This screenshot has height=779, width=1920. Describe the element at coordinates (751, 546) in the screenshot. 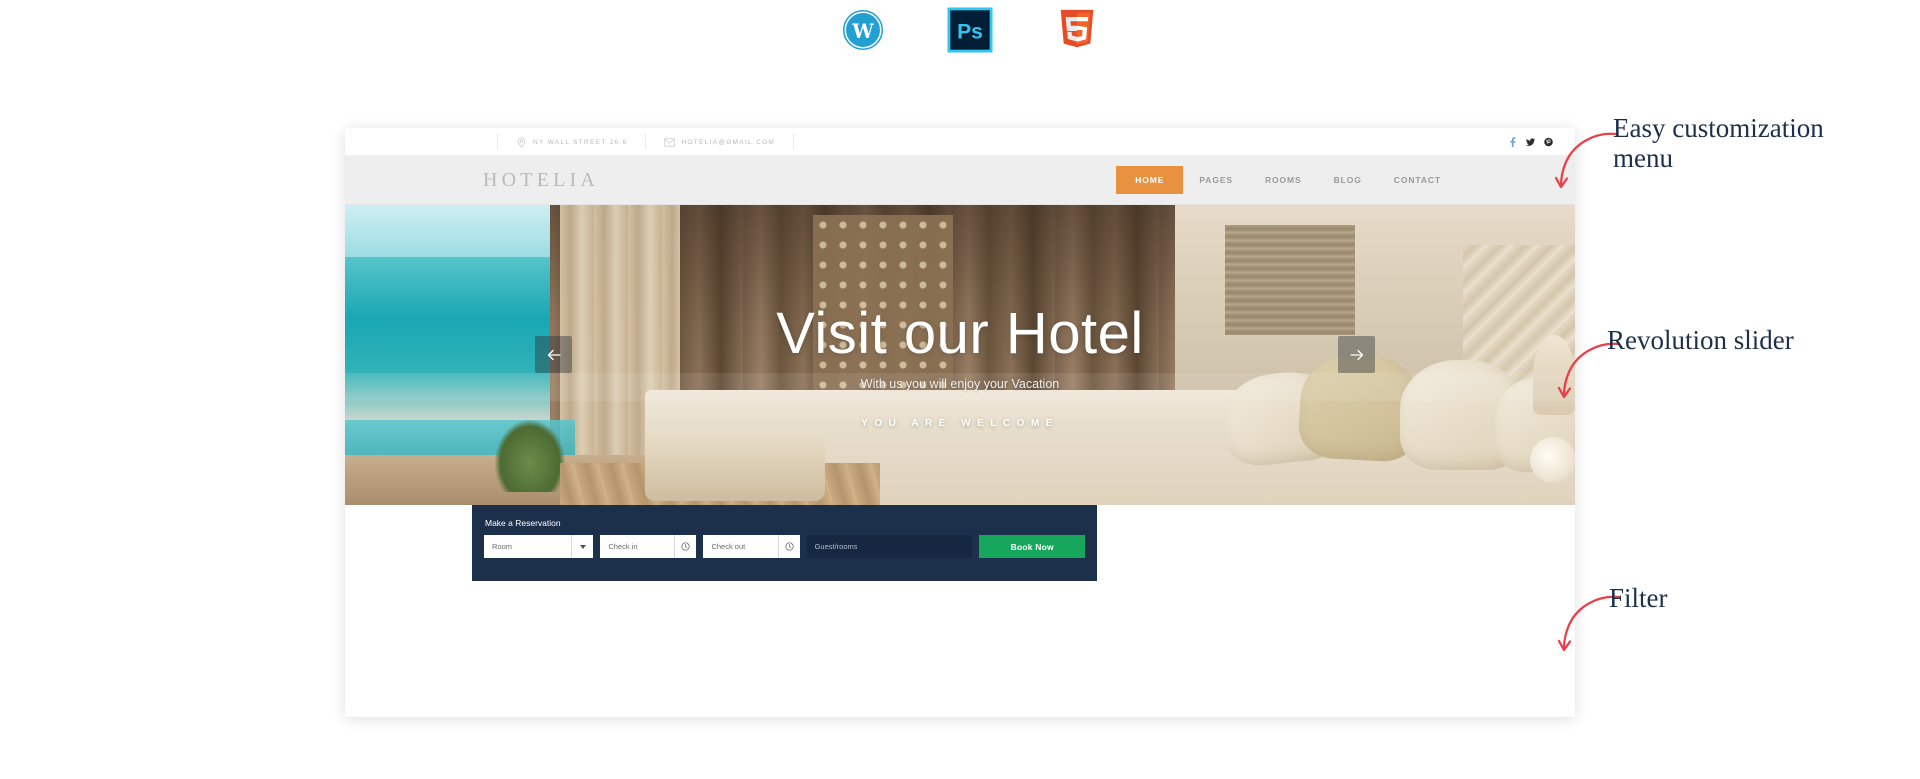

I see `checkout-input: Check out` at that location.